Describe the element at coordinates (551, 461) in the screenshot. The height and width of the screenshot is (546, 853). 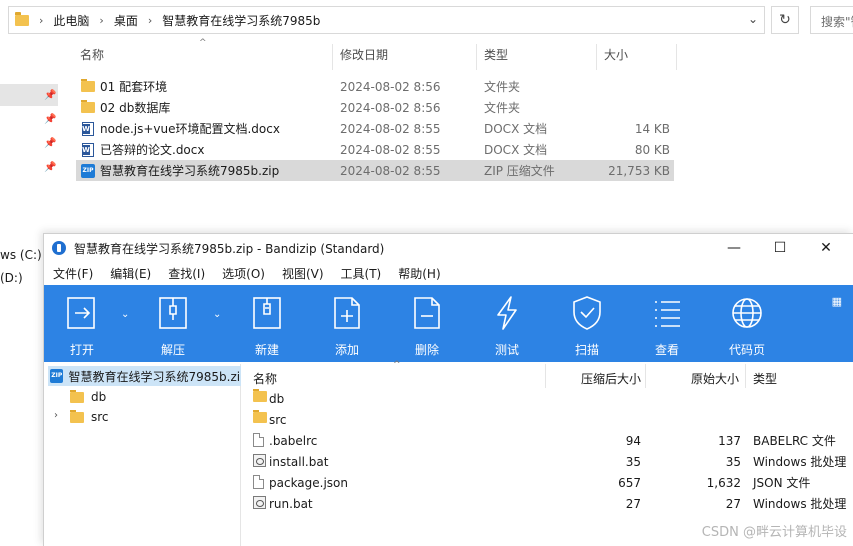
I see `archive-entry-row: install.bat 35 35 Windows 批处理` at that location.